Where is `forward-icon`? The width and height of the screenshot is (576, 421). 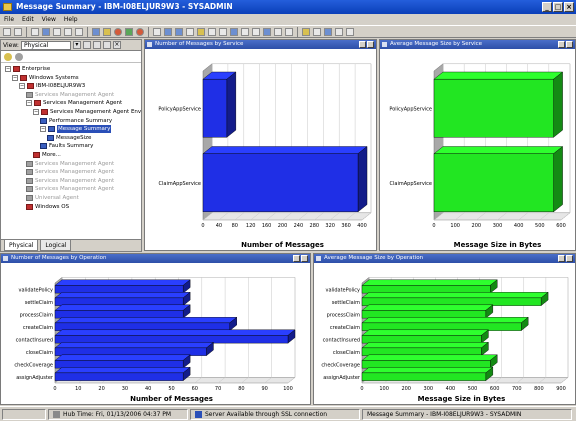 forward-icon is located at coordinates (18, 31).